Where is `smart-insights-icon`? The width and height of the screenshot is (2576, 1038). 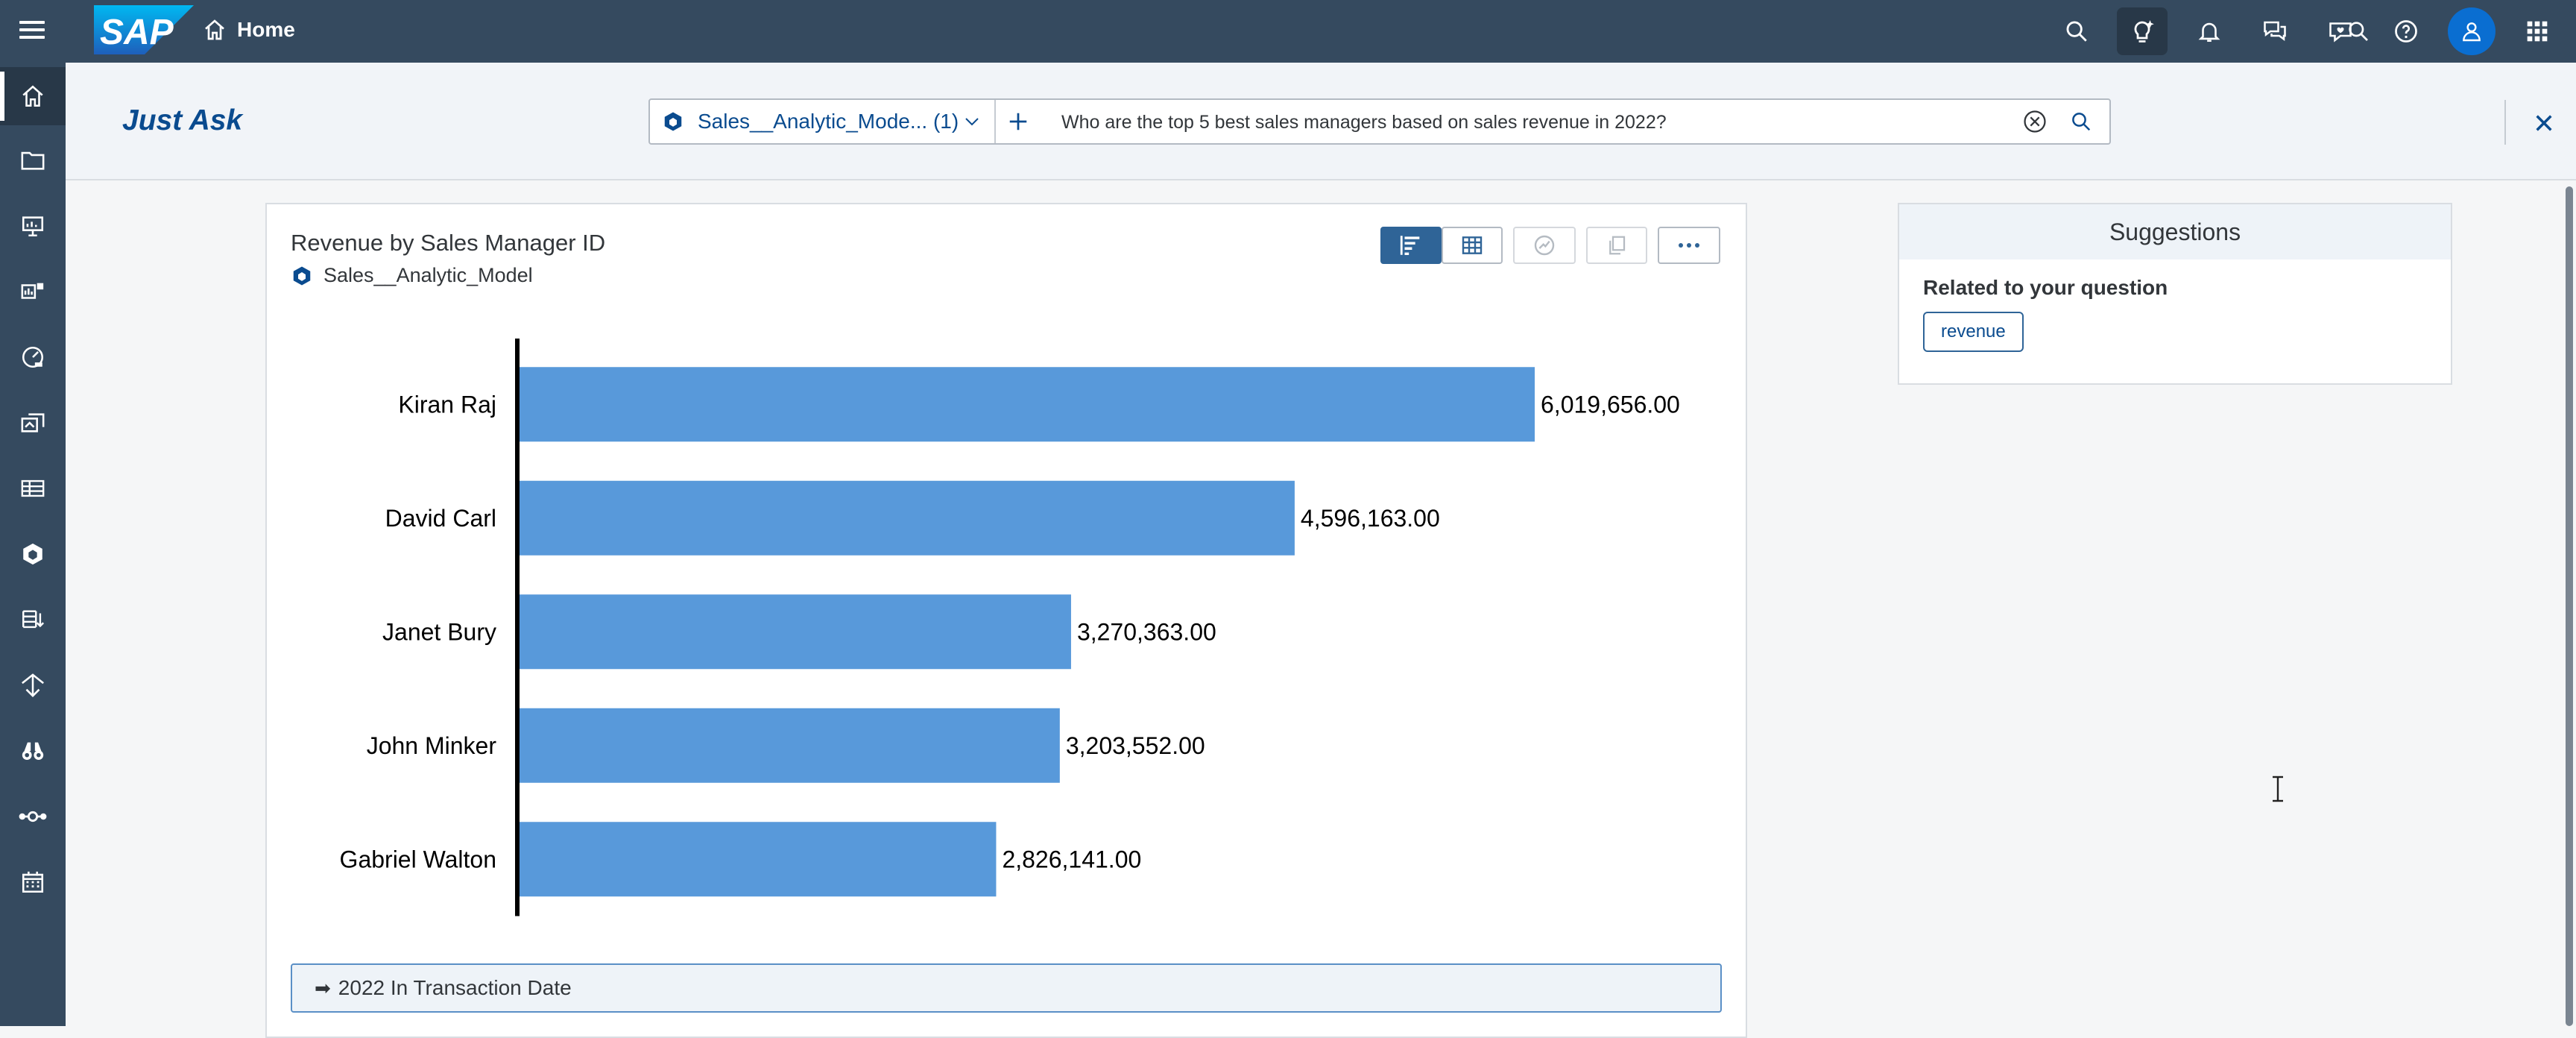
smart-insights-icon is located at coordinates (1544, 245).